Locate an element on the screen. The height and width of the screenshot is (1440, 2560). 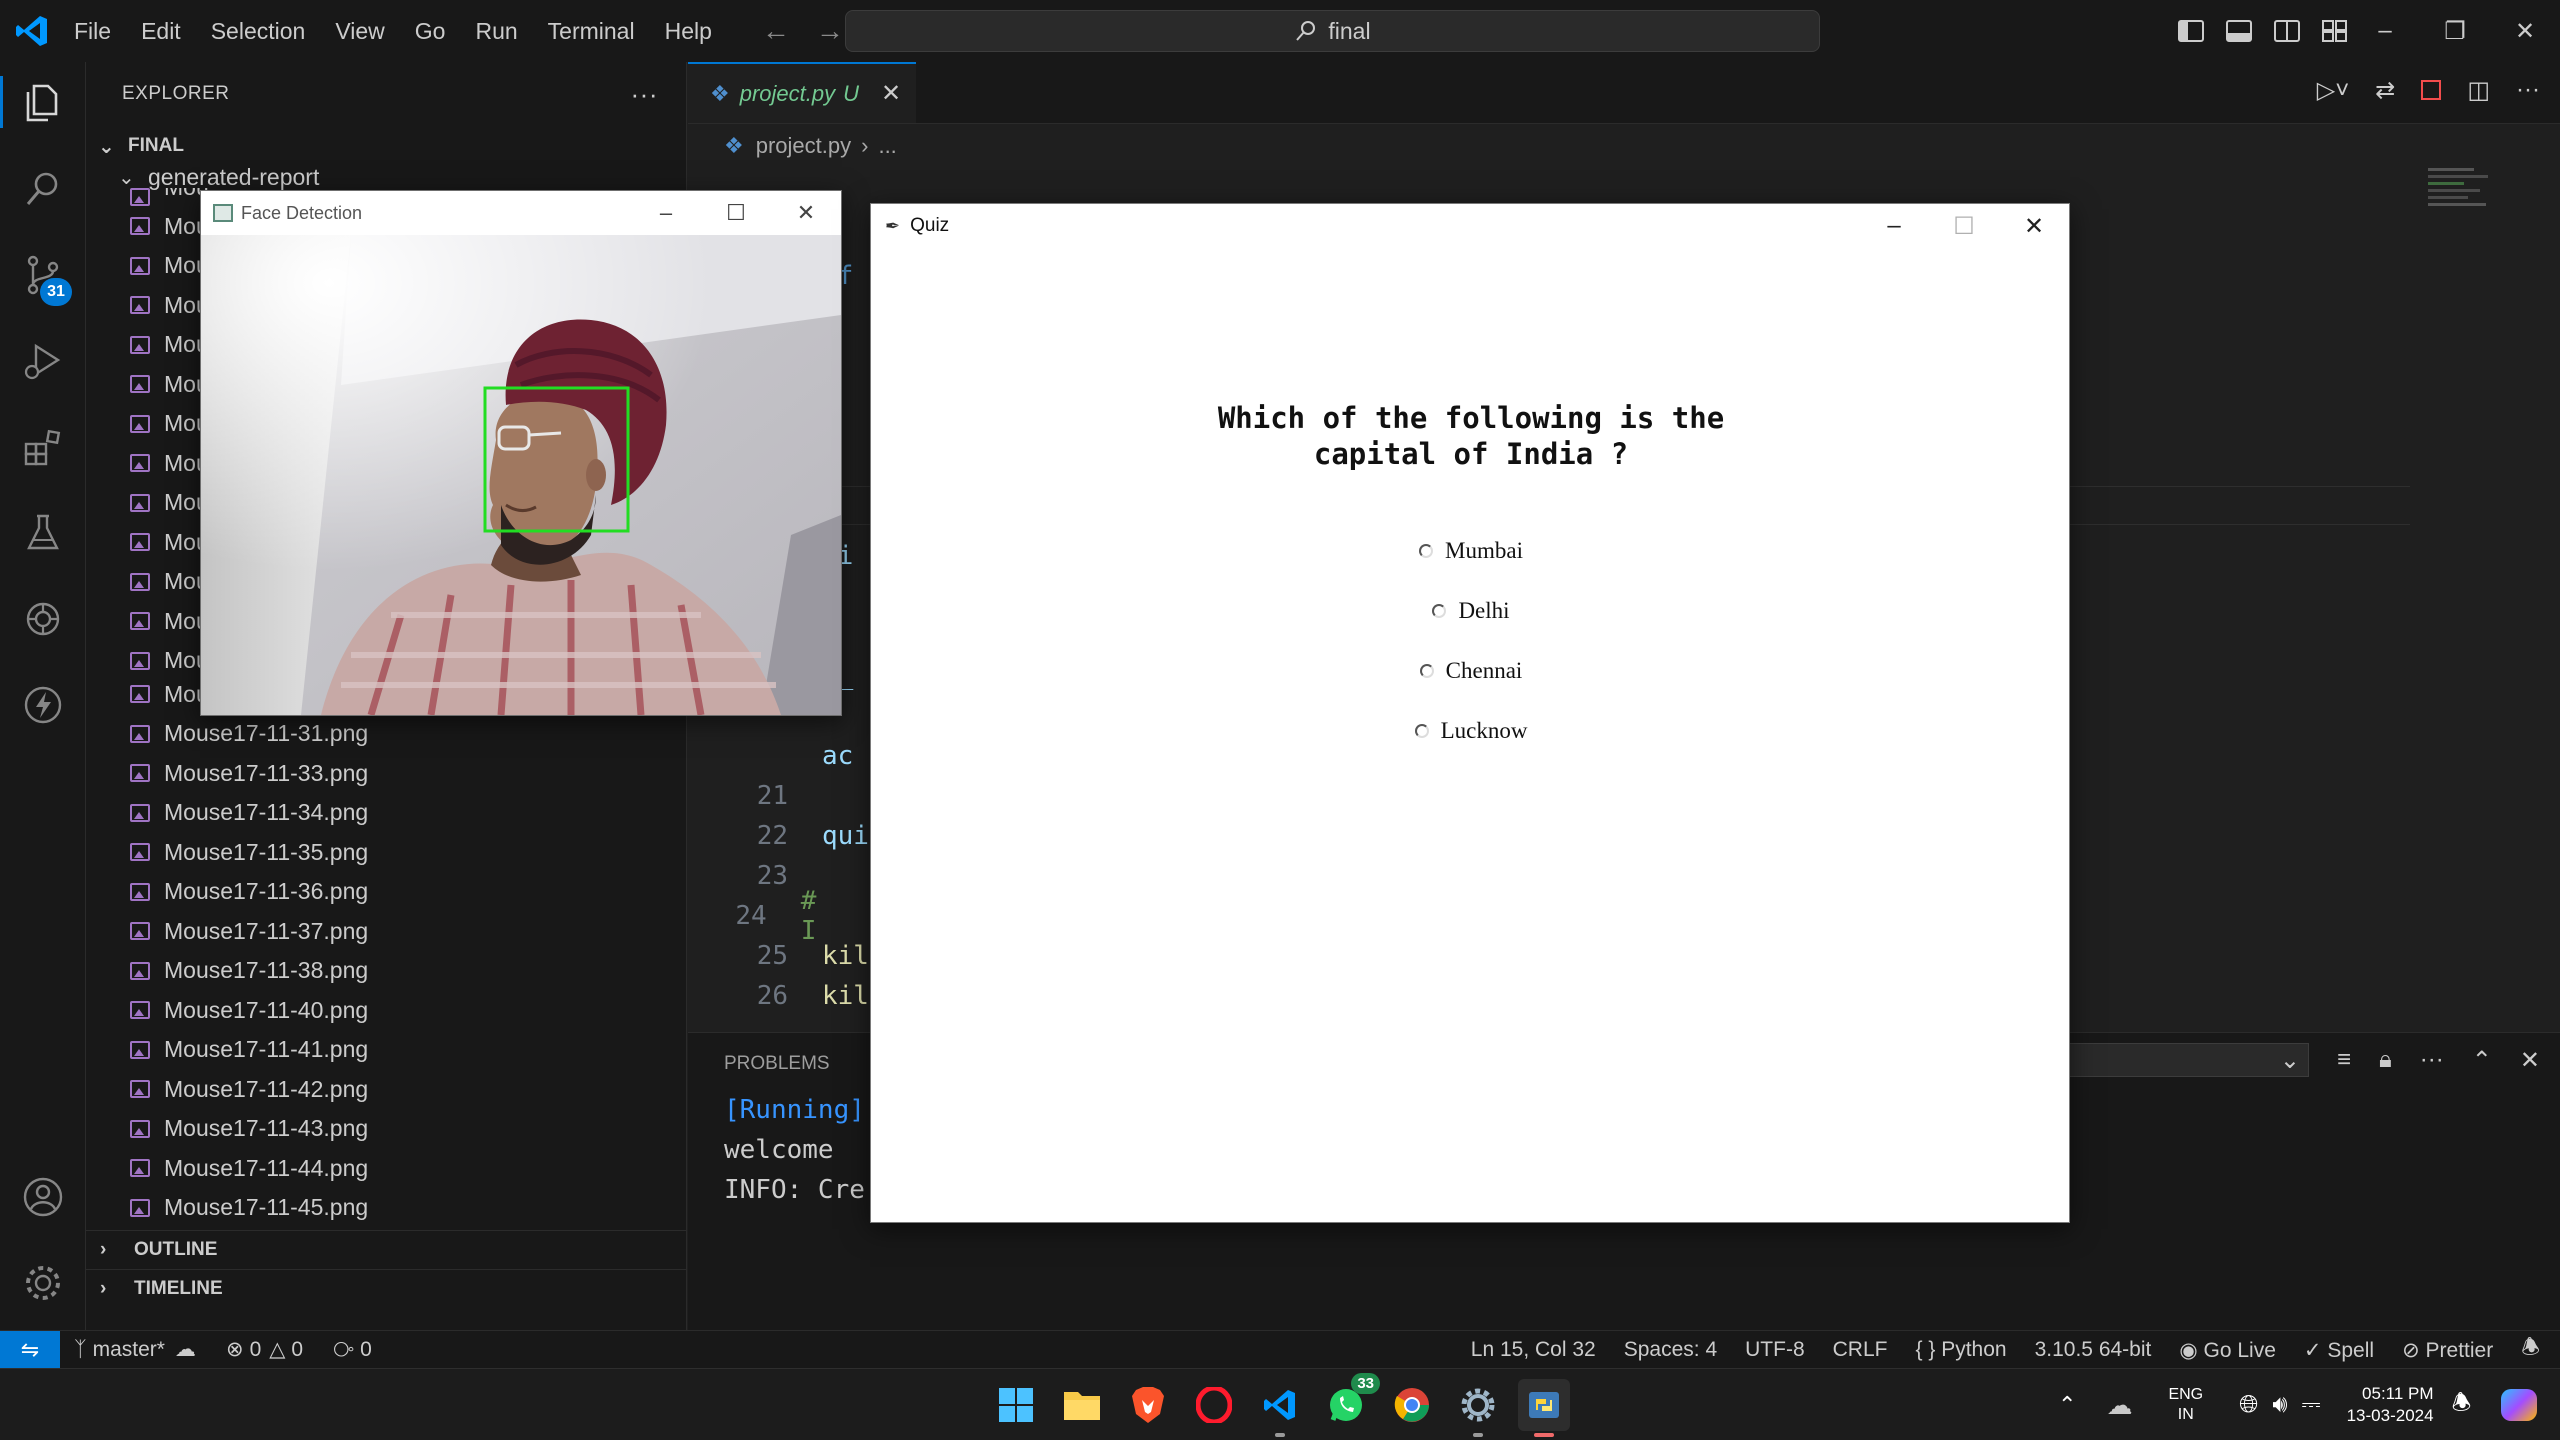
opera-browser-icon is located at coordinates (1214, 1405).